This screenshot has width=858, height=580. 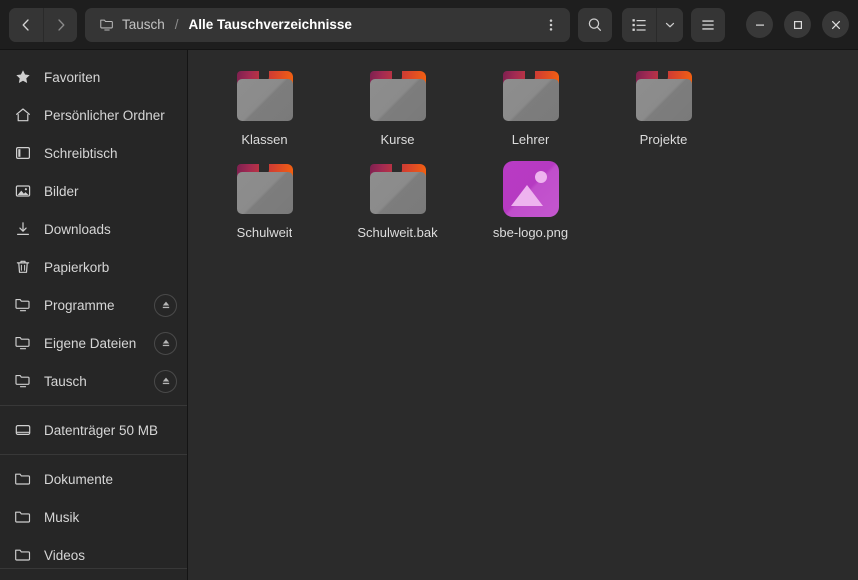 I want to click on file-item: sbe-logo.png, so click(x=530, y=203).